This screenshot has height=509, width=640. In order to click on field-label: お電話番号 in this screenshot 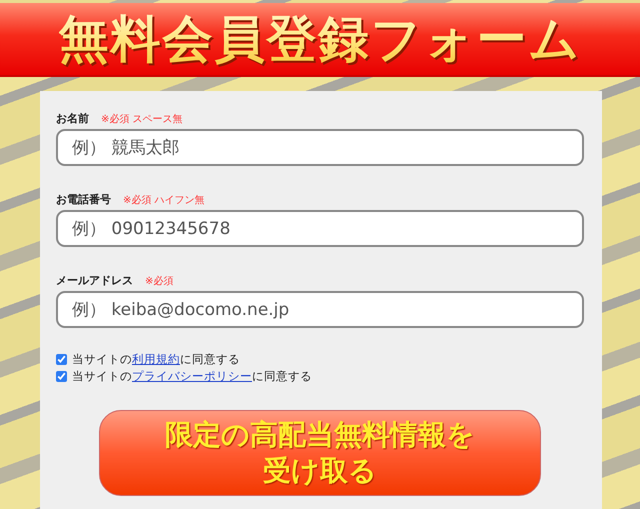, I will do `click(83, 199)`.